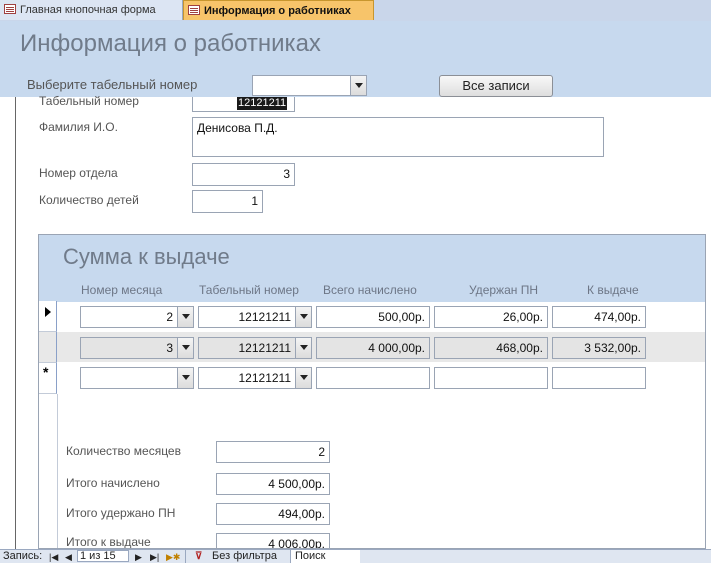 This screenshot has width=711, height=564. Describe the element at coordinates (121, 513) in the screenshot. I see `total-withheld-label: Итого удержано ПН` at that location.